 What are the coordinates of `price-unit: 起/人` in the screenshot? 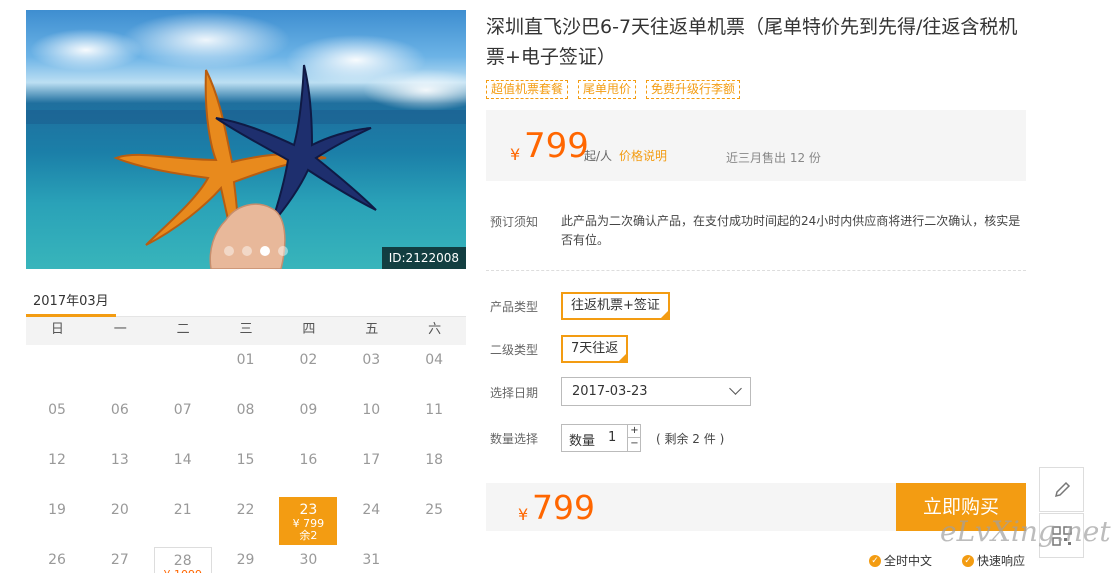 It's located at (598, 156).